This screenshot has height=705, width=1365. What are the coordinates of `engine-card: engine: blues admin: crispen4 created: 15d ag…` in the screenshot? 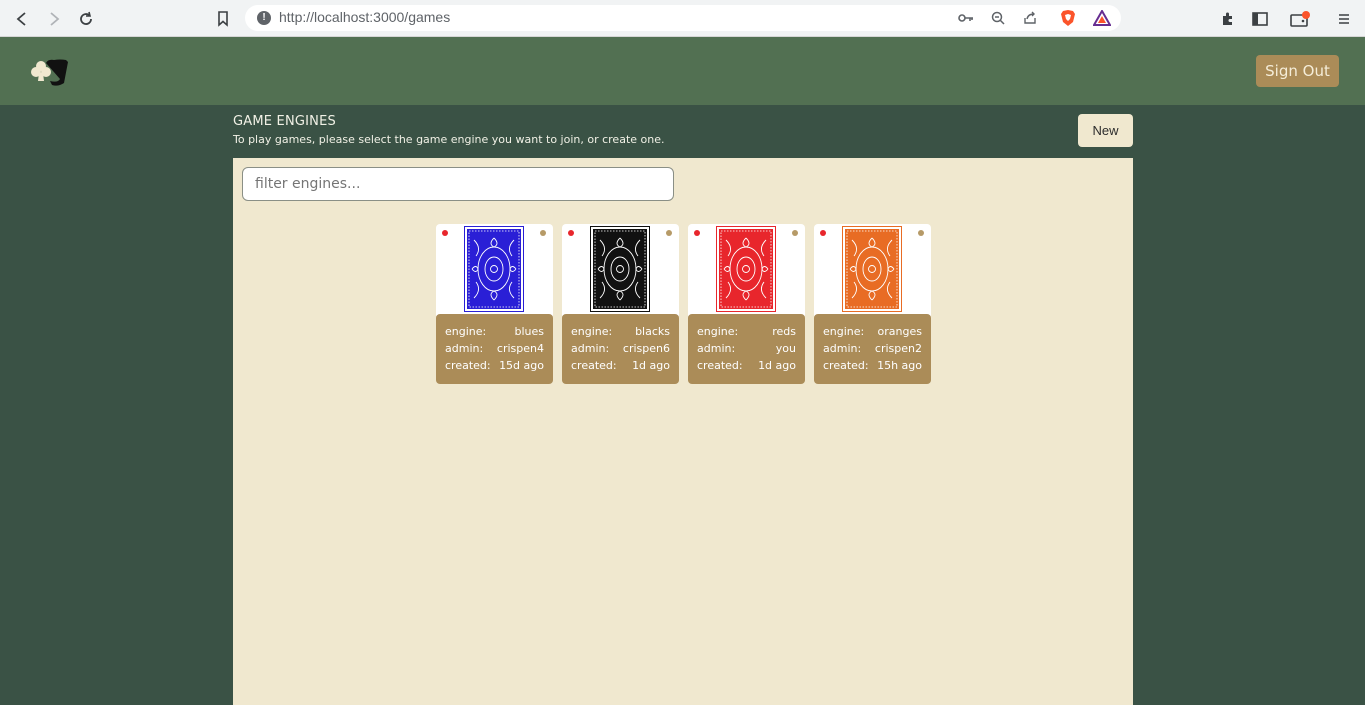 It's located at (494, 304).